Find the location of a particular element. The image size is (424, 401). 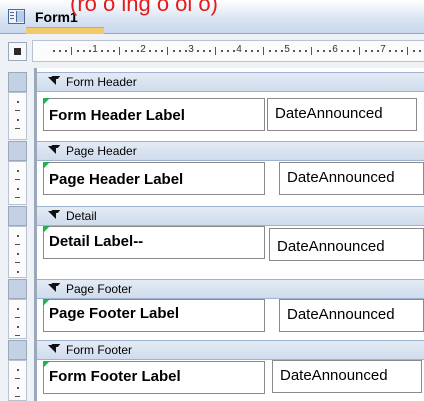

section-body-detail: Detail Label-- DateAnnounced is located at coordinates (230, 252).